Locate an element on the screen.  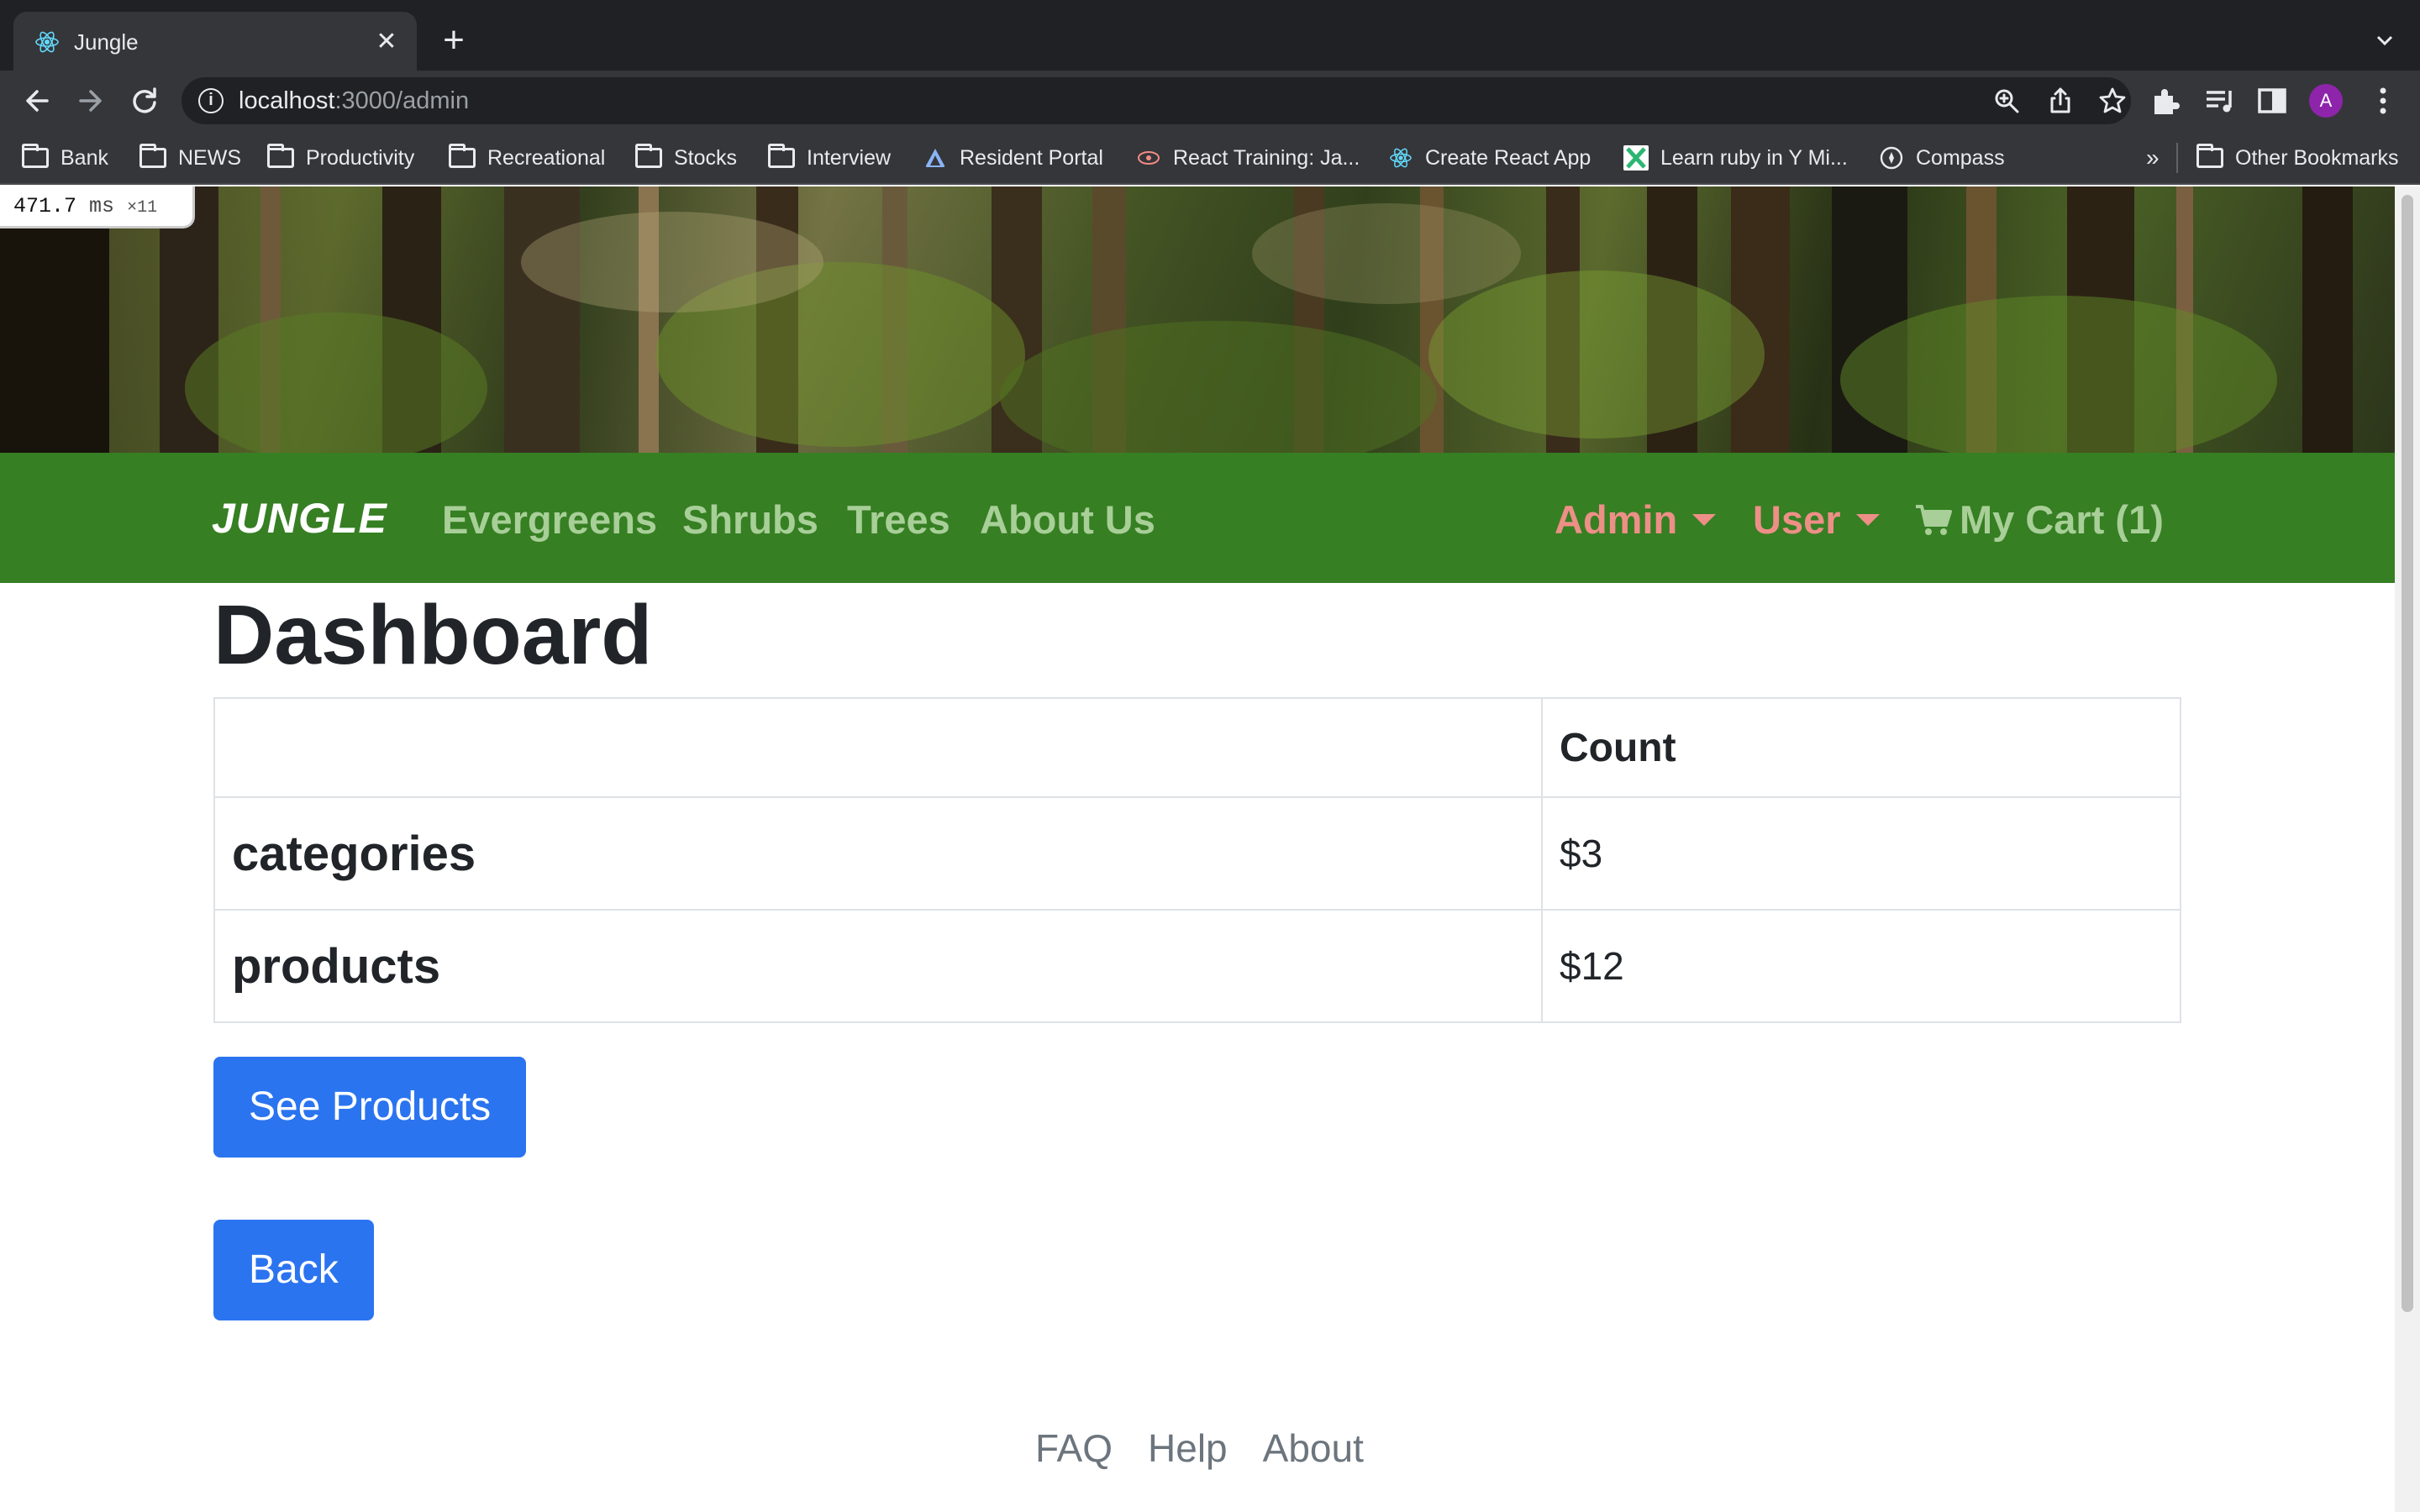
table-row: categories $3 is located at coordinates (1197, 853).